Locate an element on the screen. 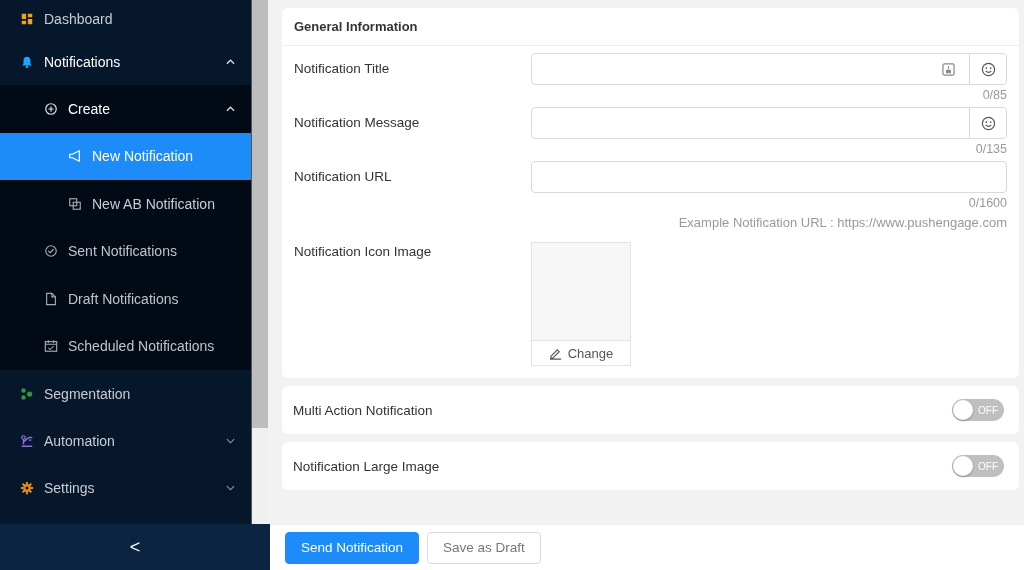 The image size is (1024, 570). field-label: Notification URL is located at coordinates (343, 177).